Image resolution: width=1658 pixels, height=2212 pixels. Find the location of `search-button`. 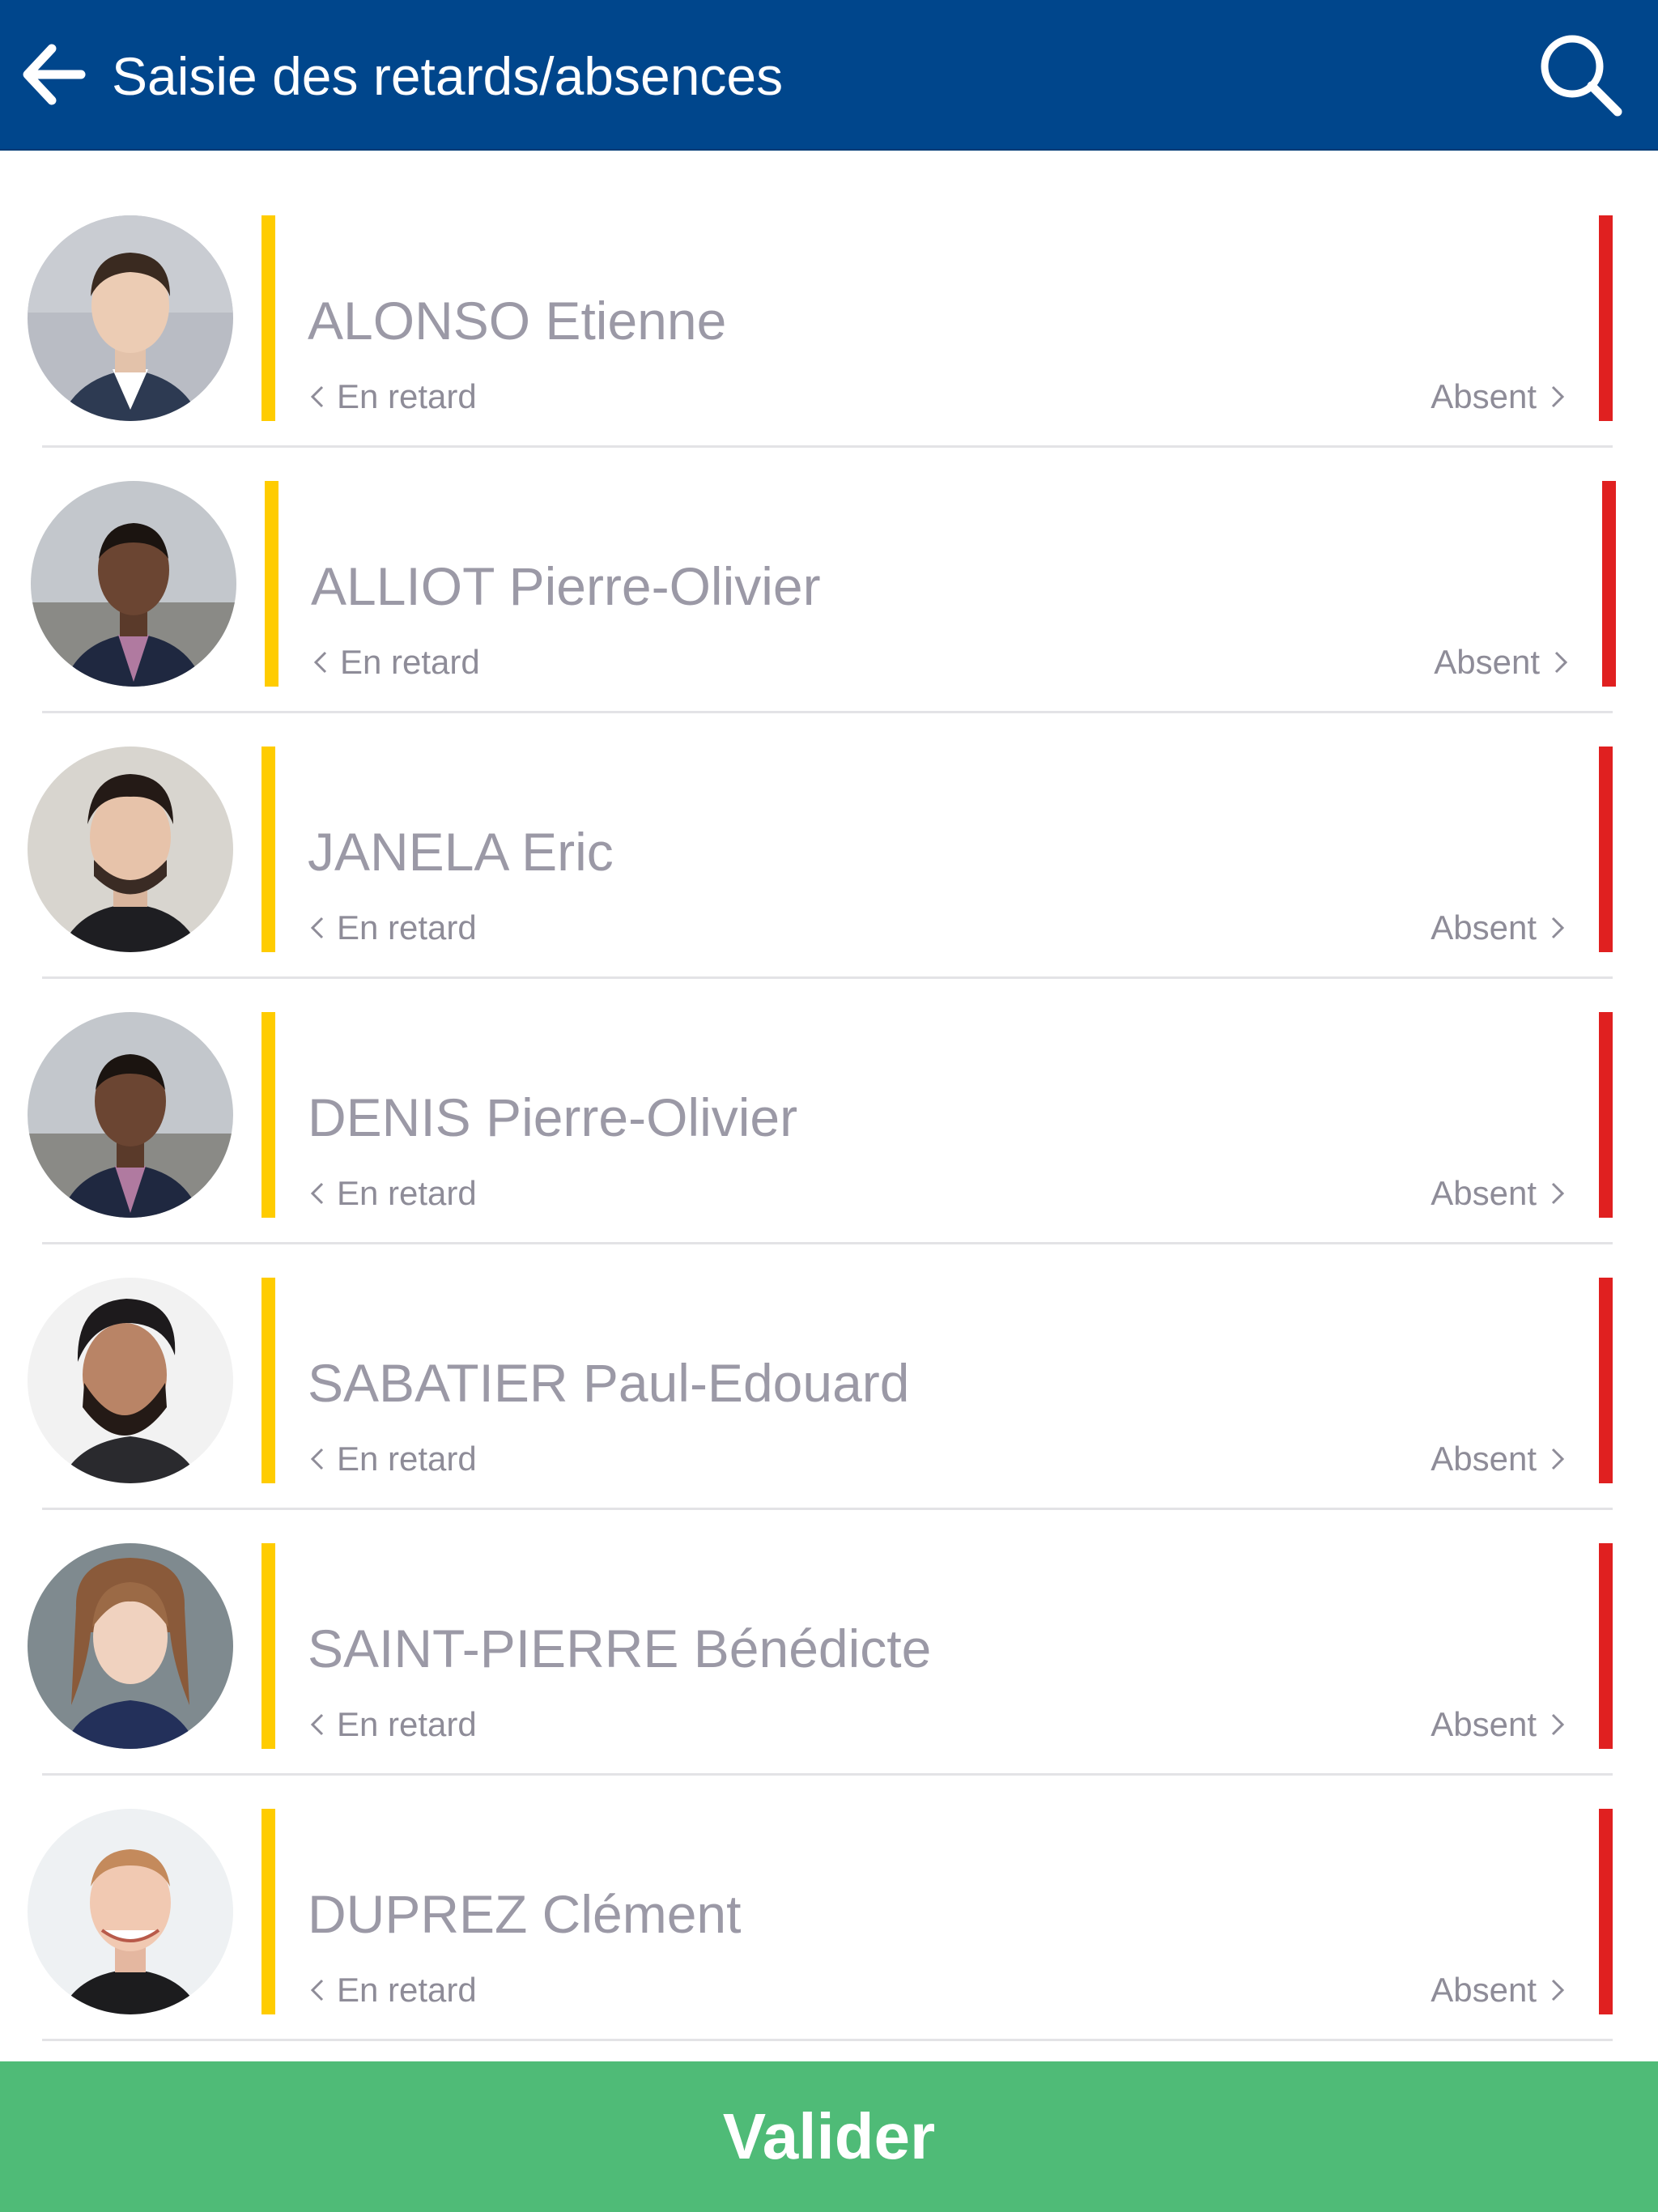

search-button is located at coordinates (1580, 75).